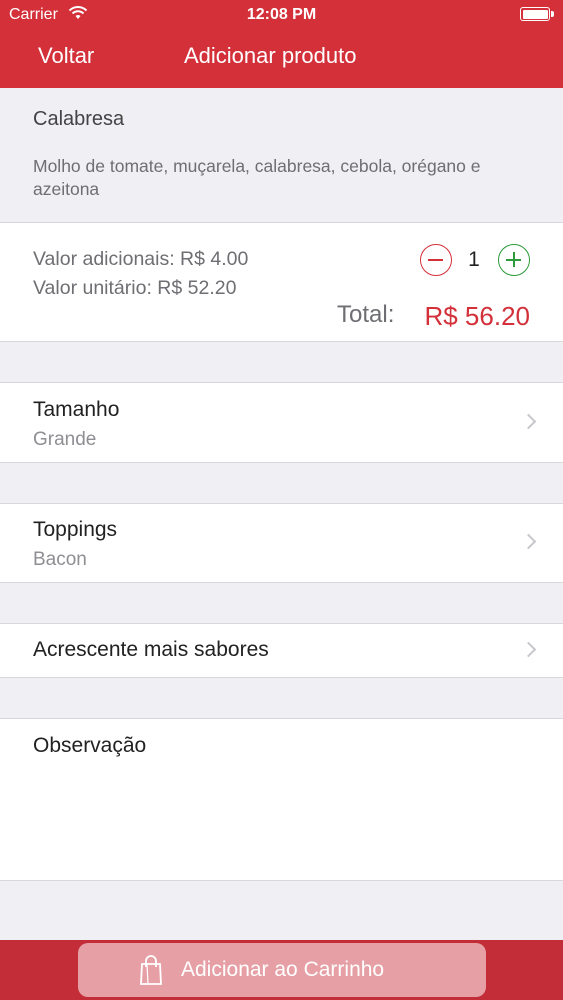 The height and width of the screenshot is (1000, 563). Describe the element at coordinates (281, 650) in the screenshot. I see `more-flavors-row: Acrescente mais sabores` at that location.